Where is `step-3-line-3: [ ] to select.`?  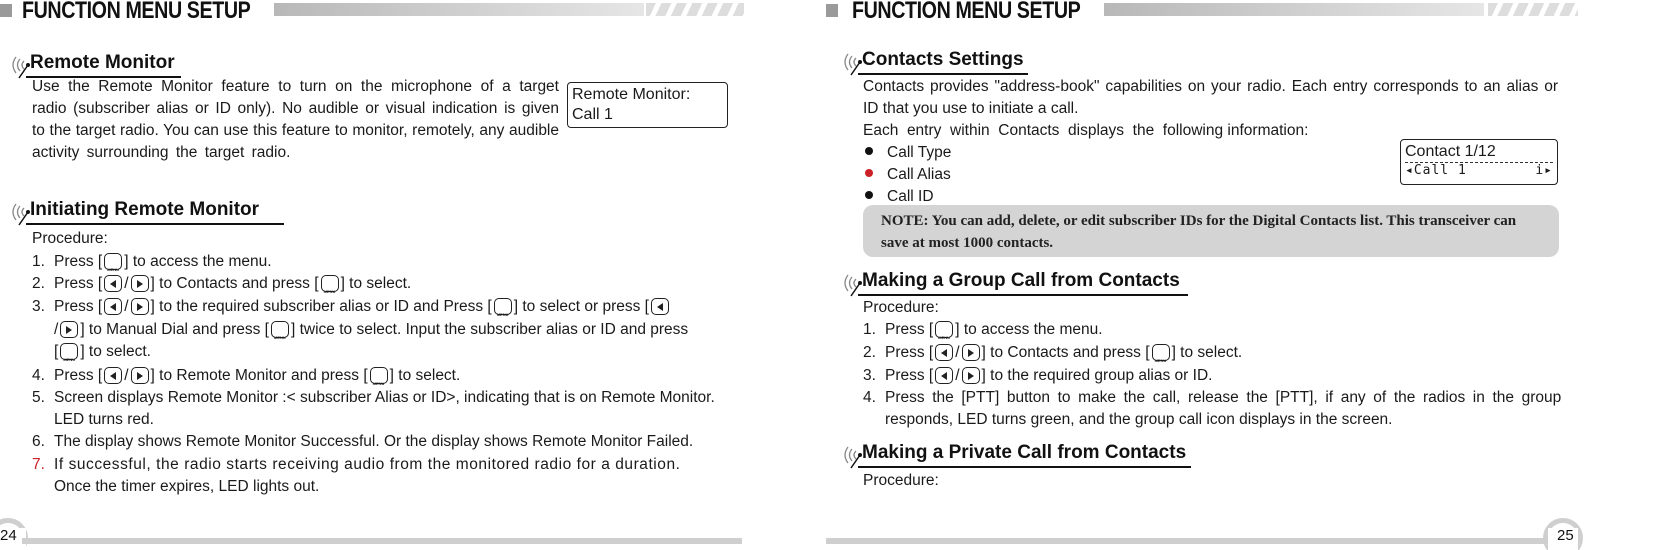
step-3-line-3: [ ] to select. is located at coordinates (102, 356).